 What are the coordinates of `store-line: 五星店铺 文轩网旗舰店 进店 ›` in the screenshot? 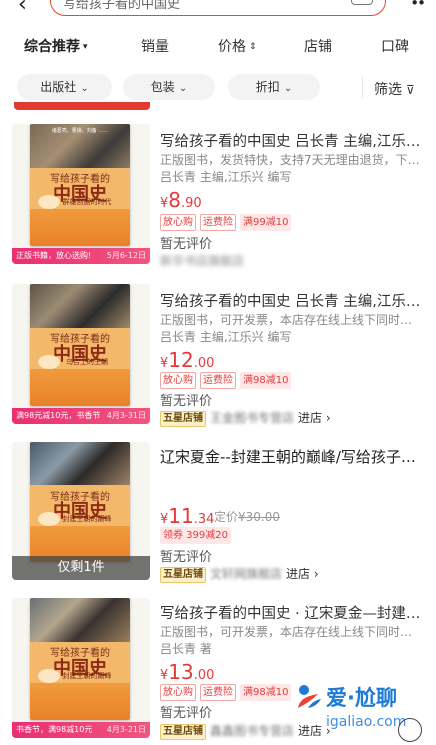 It's located at (239, 574).